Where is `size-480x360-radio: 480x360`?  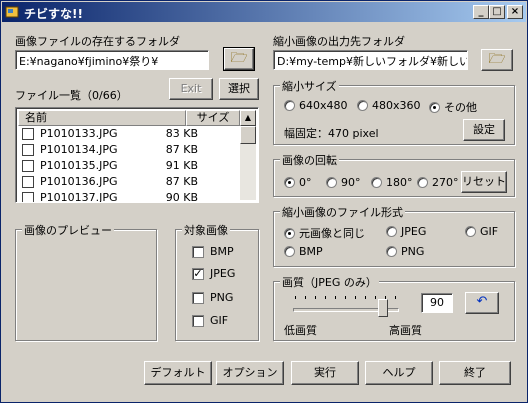 size-480x360-radio: 480x360 is located at coordinates (389, 105).